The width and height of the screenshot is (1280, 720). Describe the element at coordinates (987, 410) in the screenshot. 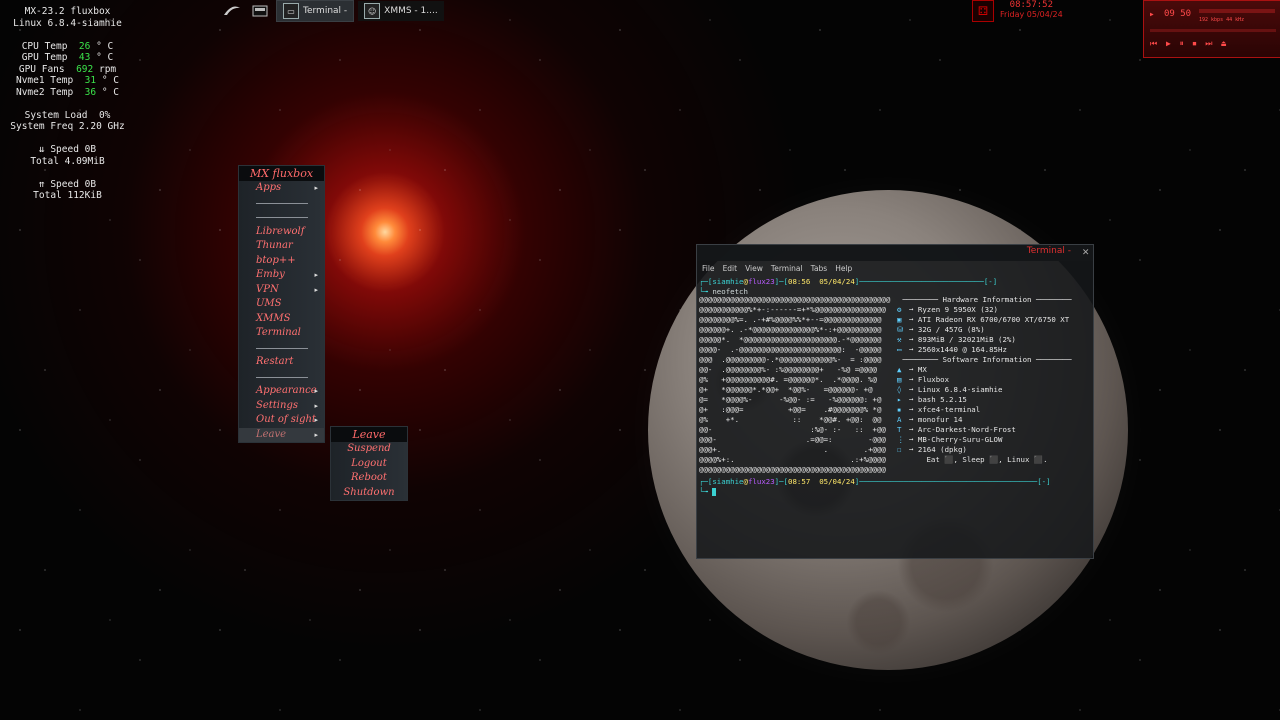

I see `software-info-row: ▪ ➞ xfce4-terminal` at that location.